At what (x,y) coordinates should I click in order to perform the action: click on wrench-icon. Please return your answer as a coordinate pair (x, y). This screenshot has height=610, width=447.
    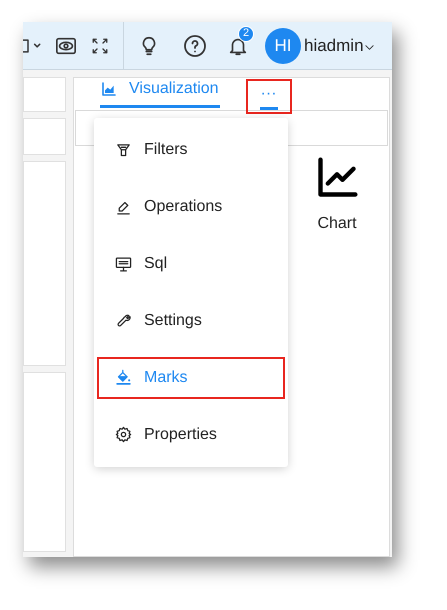
    Looking at the image, I should click on (123, 321).